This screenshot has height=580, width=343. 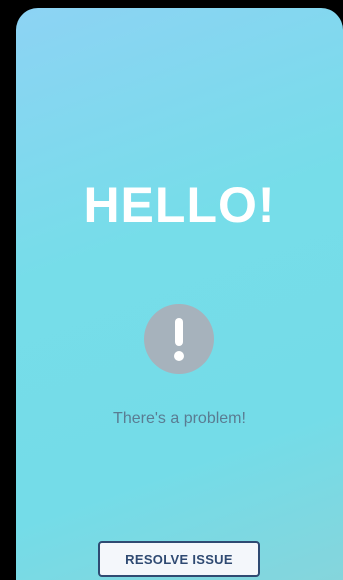 I want to click on resolve-issue-button: RESOLVE ISSUE, so click(x=179, y=559).